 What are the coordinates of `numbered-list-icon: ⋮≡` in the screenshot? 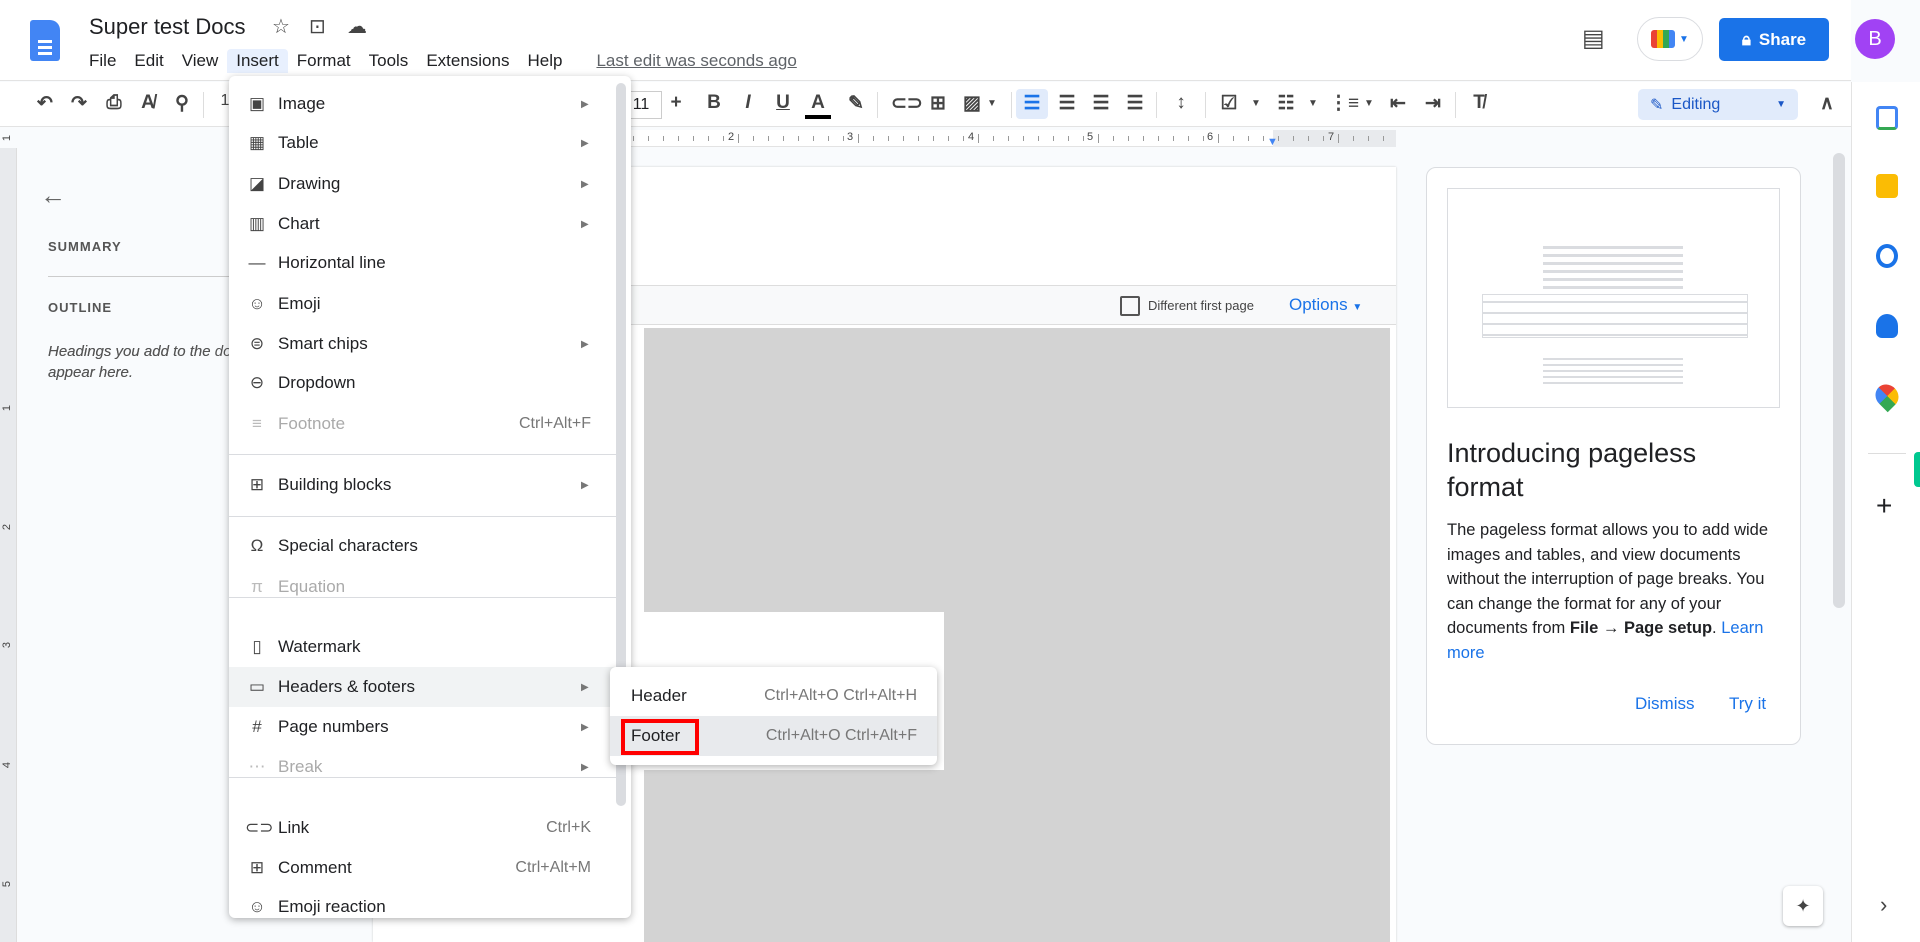 It's located at (1344, 103).